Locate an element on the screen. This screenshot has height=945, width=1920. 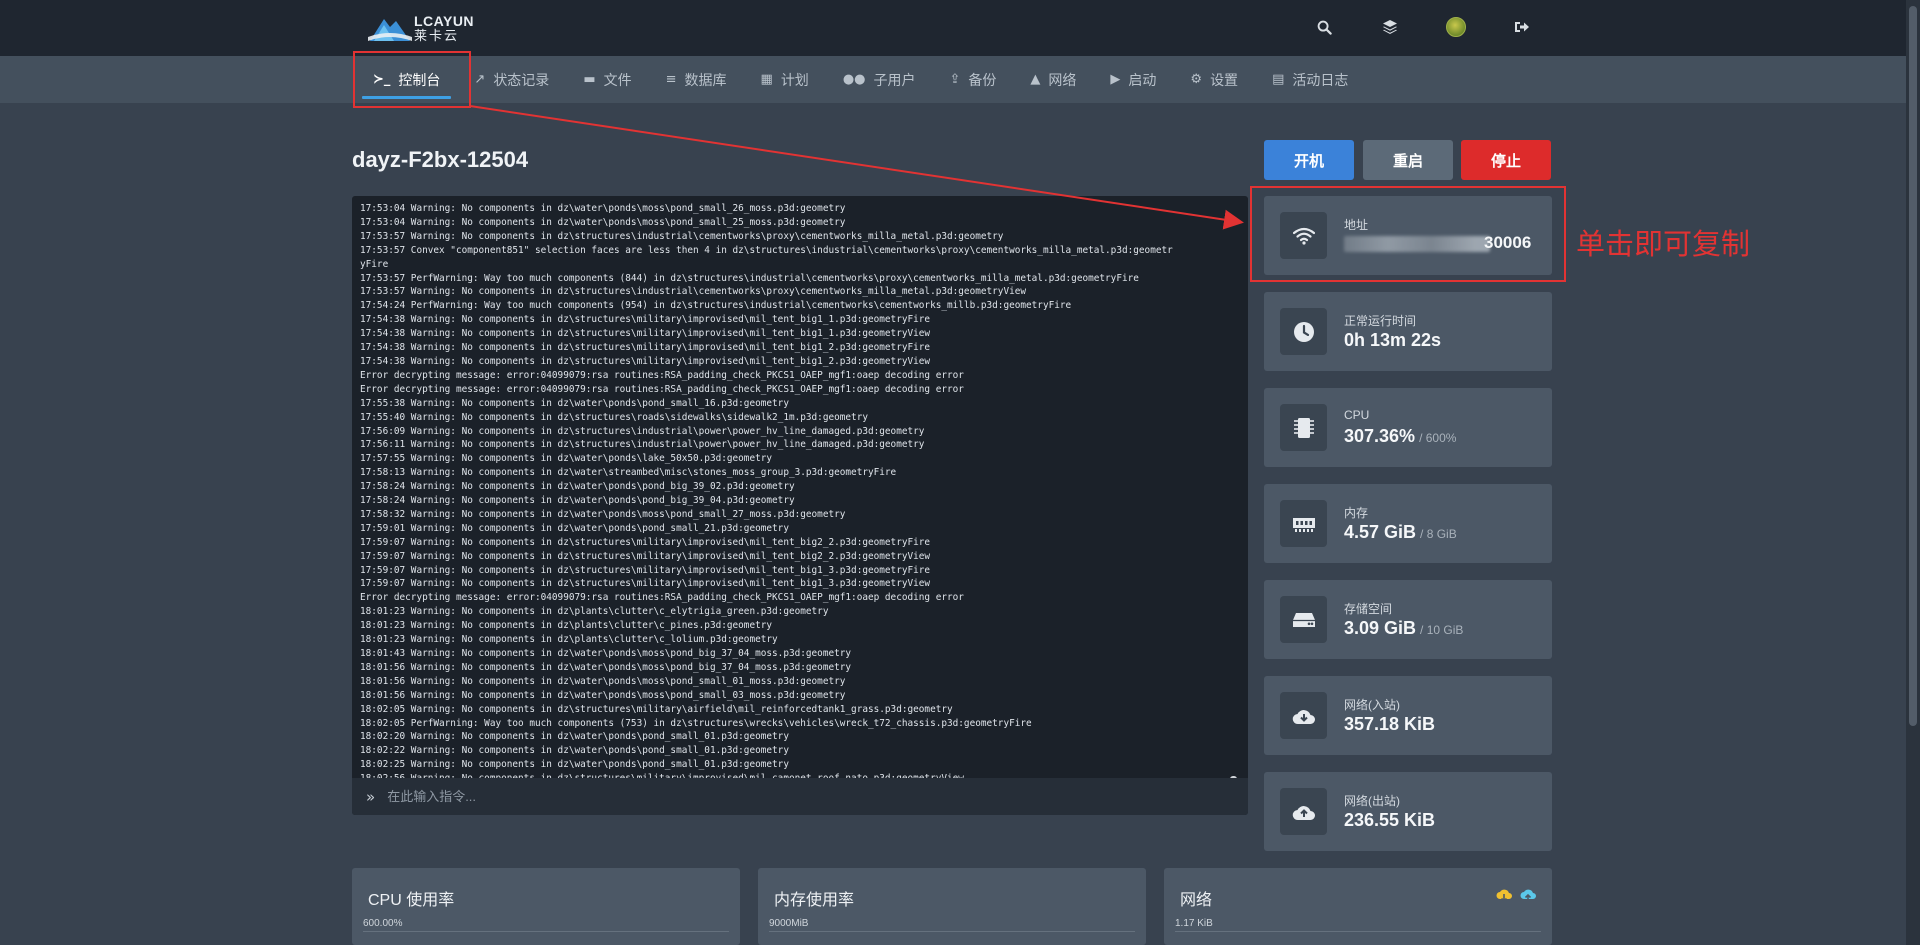
network-in-card: 网络(入站) 357.18 KiB is located at coordinates (1408, 715).